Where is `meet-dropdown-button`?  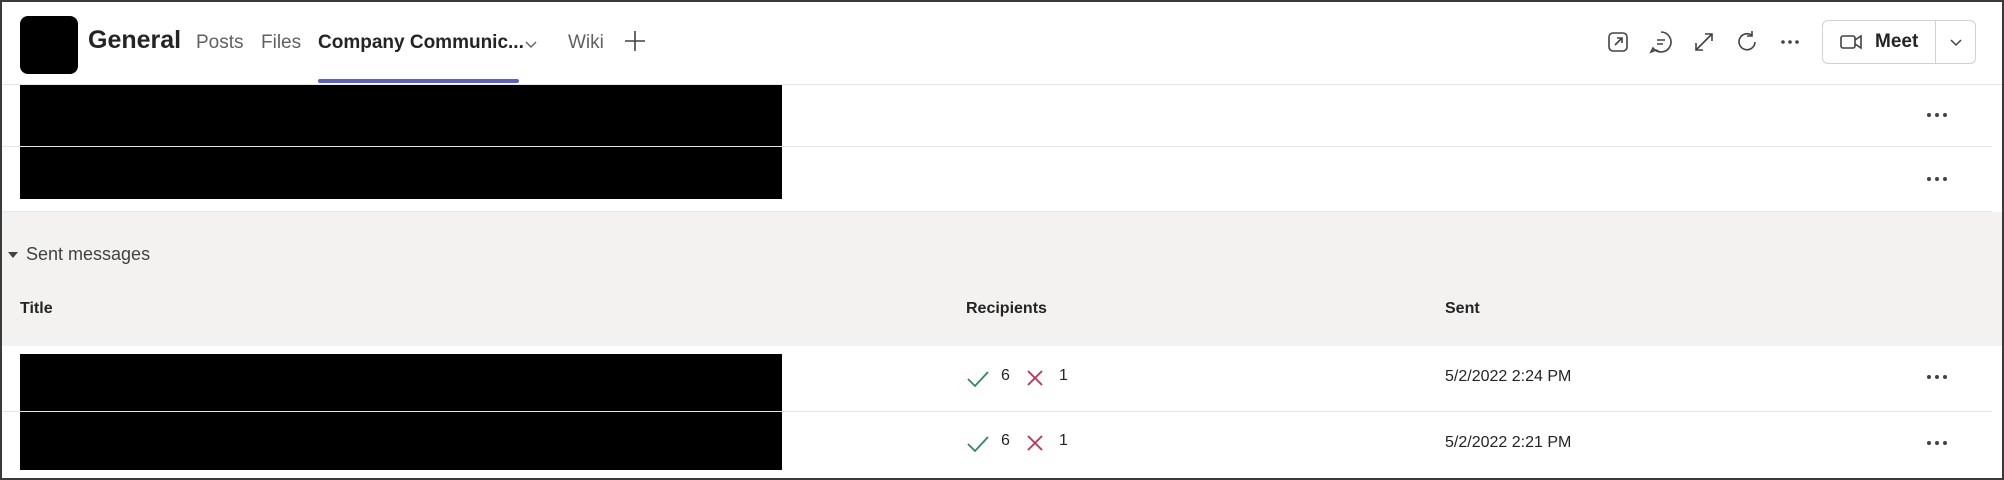
meet-dropdown-button is located at coordinates (1956, 42).